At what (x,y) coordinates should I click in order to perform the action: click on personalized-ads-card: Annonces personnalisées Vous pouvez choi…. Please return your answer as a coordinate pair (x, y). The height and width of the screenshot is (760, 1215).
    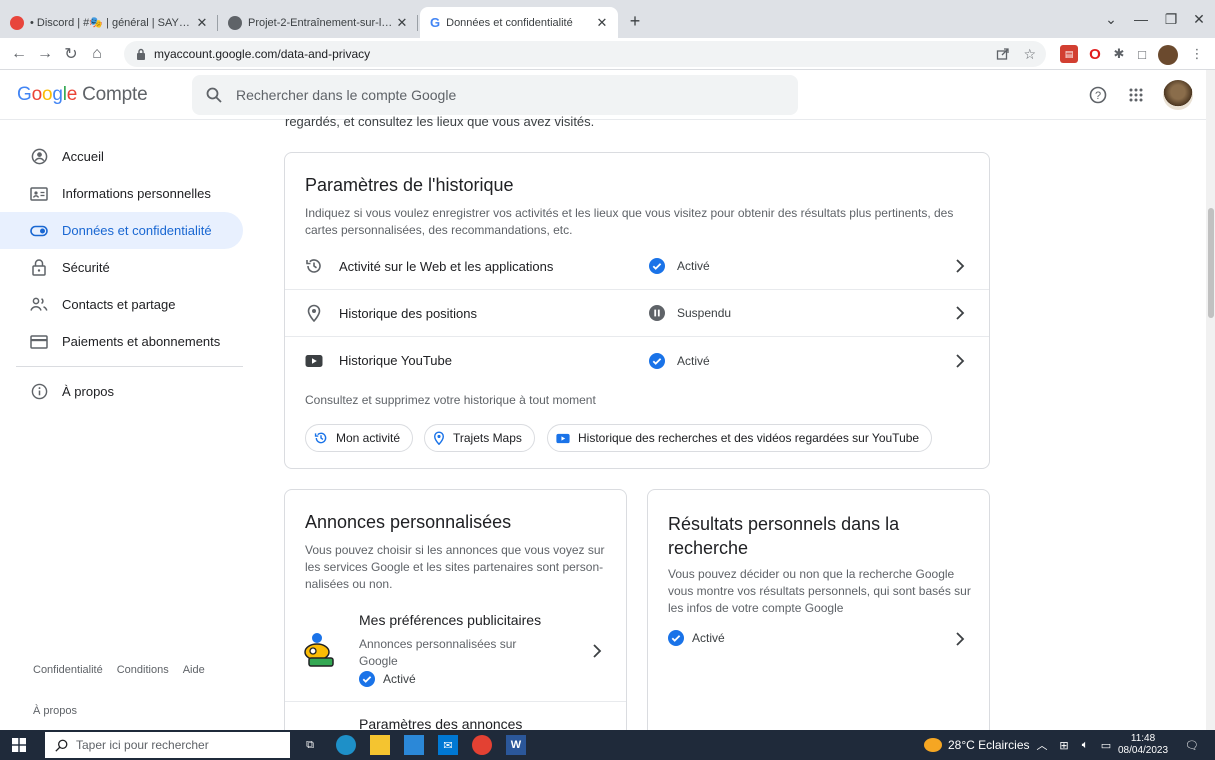
    Looking at the image, I should click on (455, 619).